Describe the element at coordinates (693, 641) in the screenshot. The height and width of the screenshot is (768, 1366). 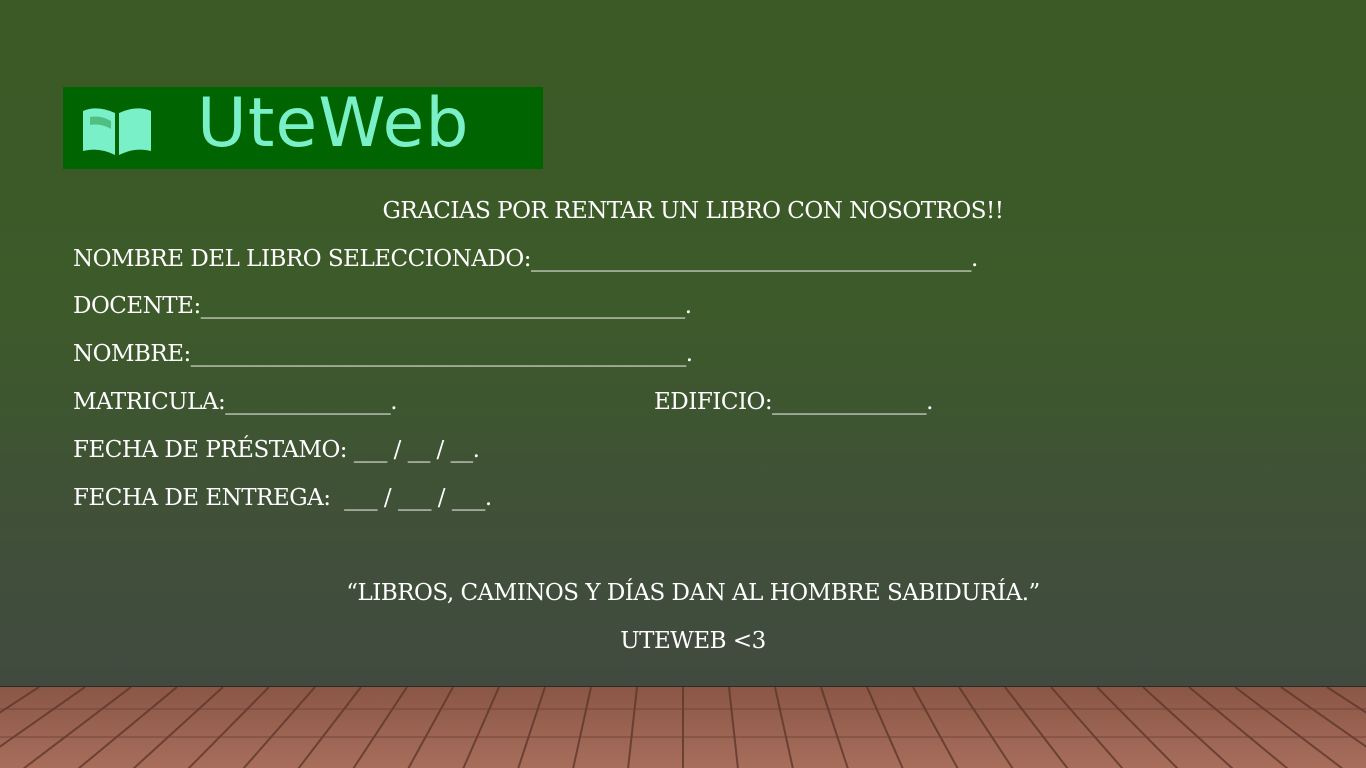
I see `signature-text: UTEWEB <3` at that location.